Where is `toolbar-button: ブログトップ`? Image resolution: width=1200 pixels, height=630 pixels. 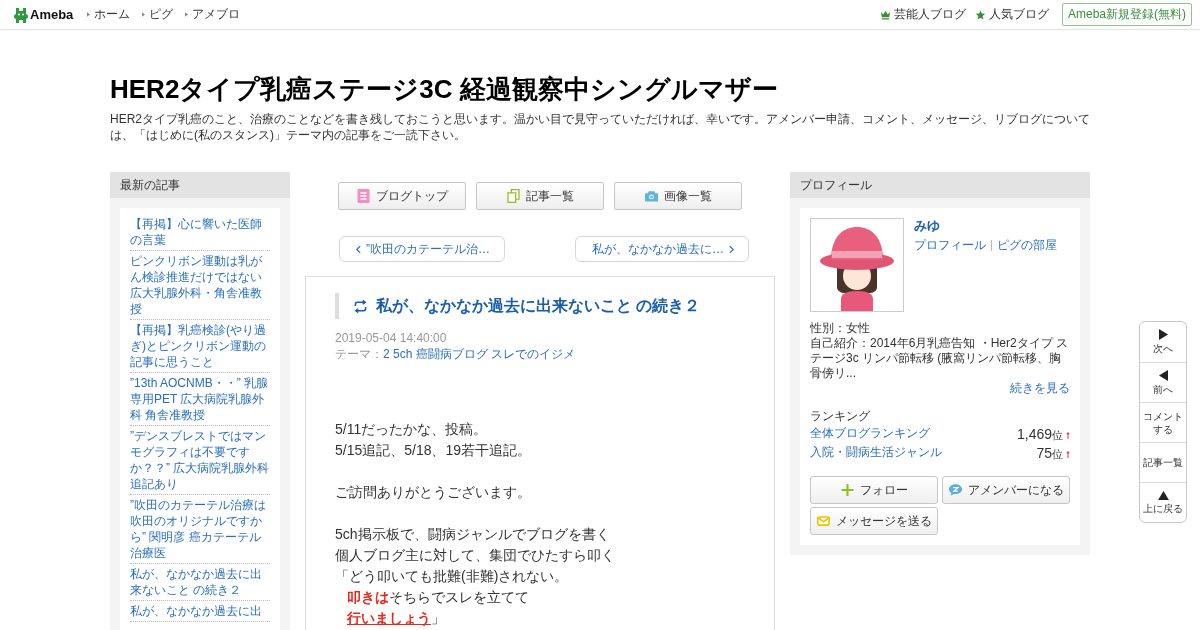 toolbar-button: ブログトップ is located at coordinates (402, 196).